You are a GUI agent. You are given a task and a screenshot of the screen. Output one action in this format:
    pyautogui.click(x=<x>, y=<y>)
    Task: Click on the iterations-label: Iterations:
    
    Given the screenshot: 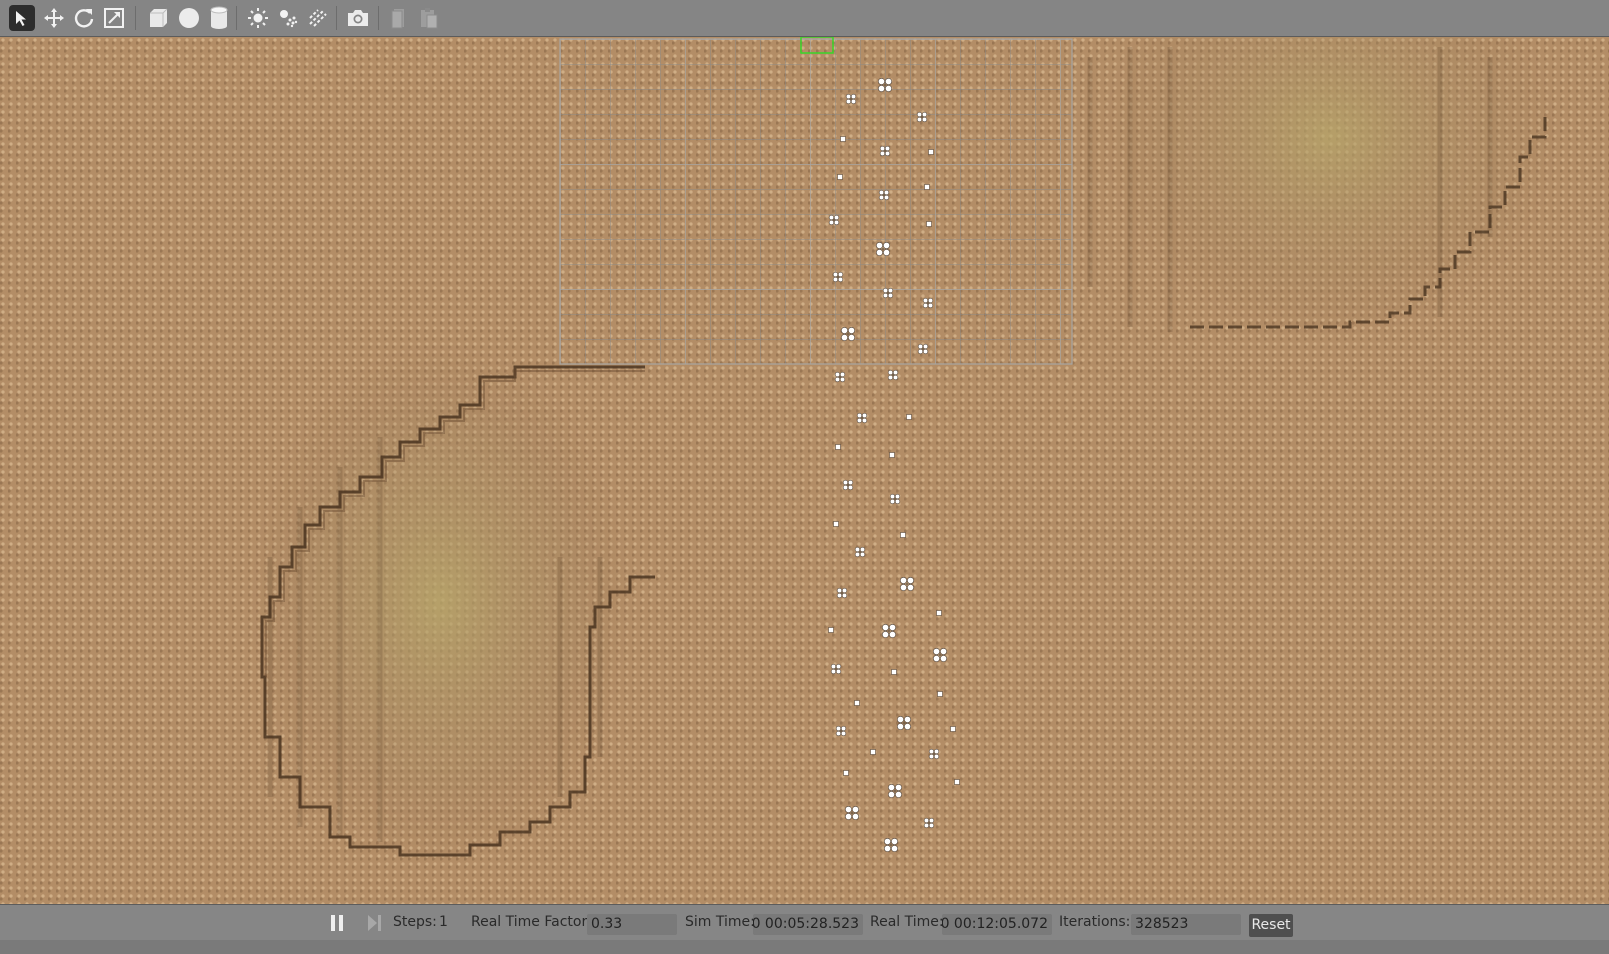 What is the action you would take?
    pyautogui.click(x=1095, y=922)
    